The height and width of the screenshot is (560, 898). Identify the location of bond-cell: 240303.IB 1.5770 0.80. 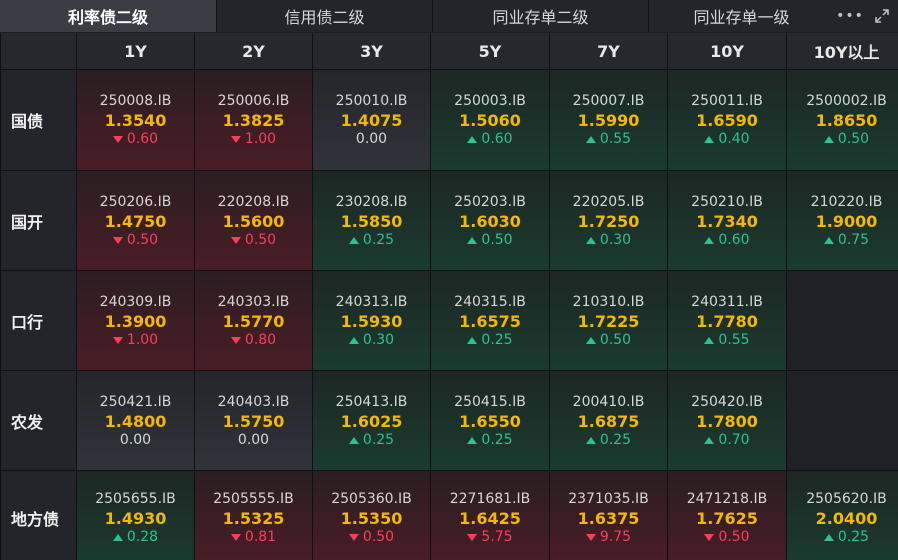
(253, 320).